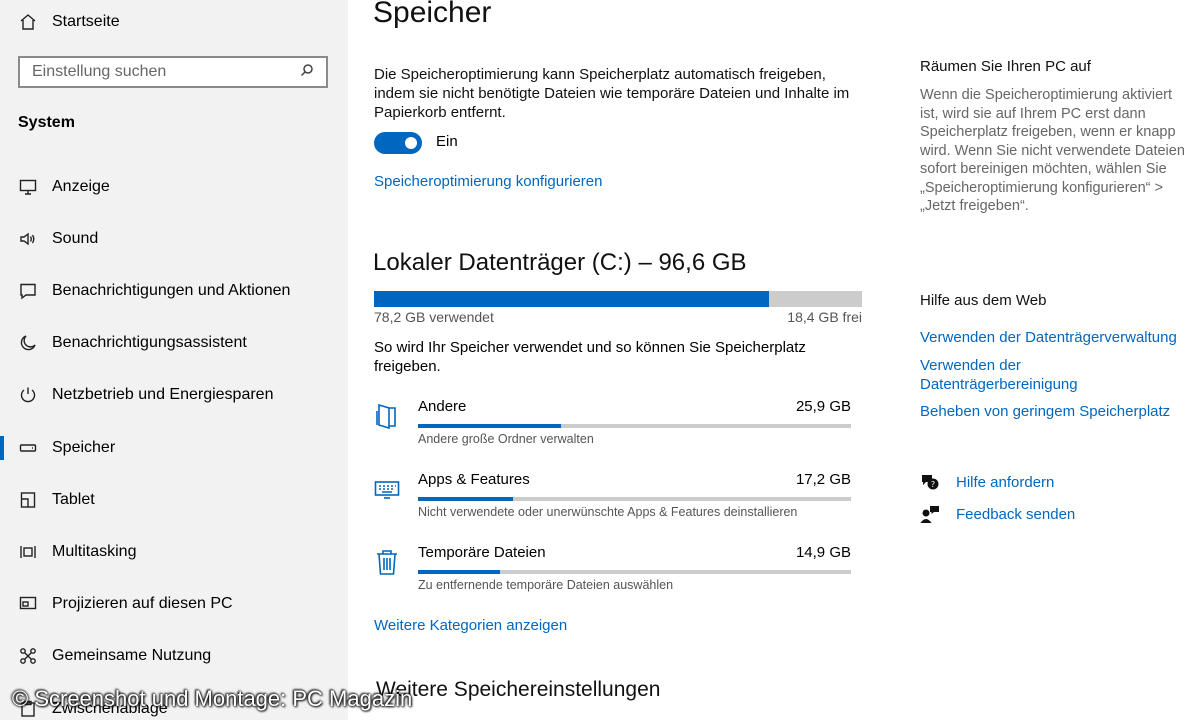  What do you see at coordinates (482, 552) in the screenshot?
I see `category-name: Temporäre Dateien` at bounding box center [482, 552].